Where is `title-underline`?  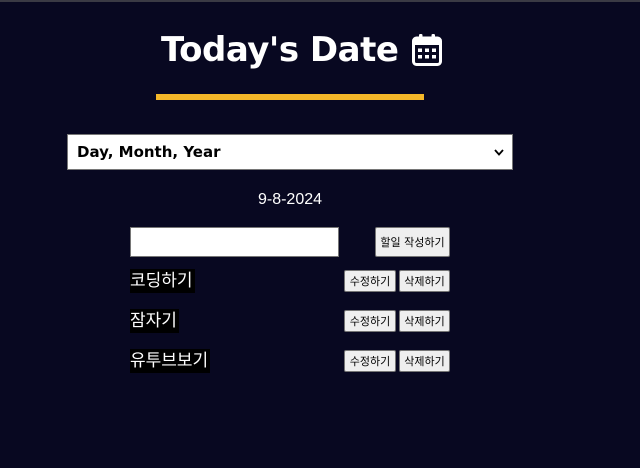
title-underline is located at coordinates (290, 97).